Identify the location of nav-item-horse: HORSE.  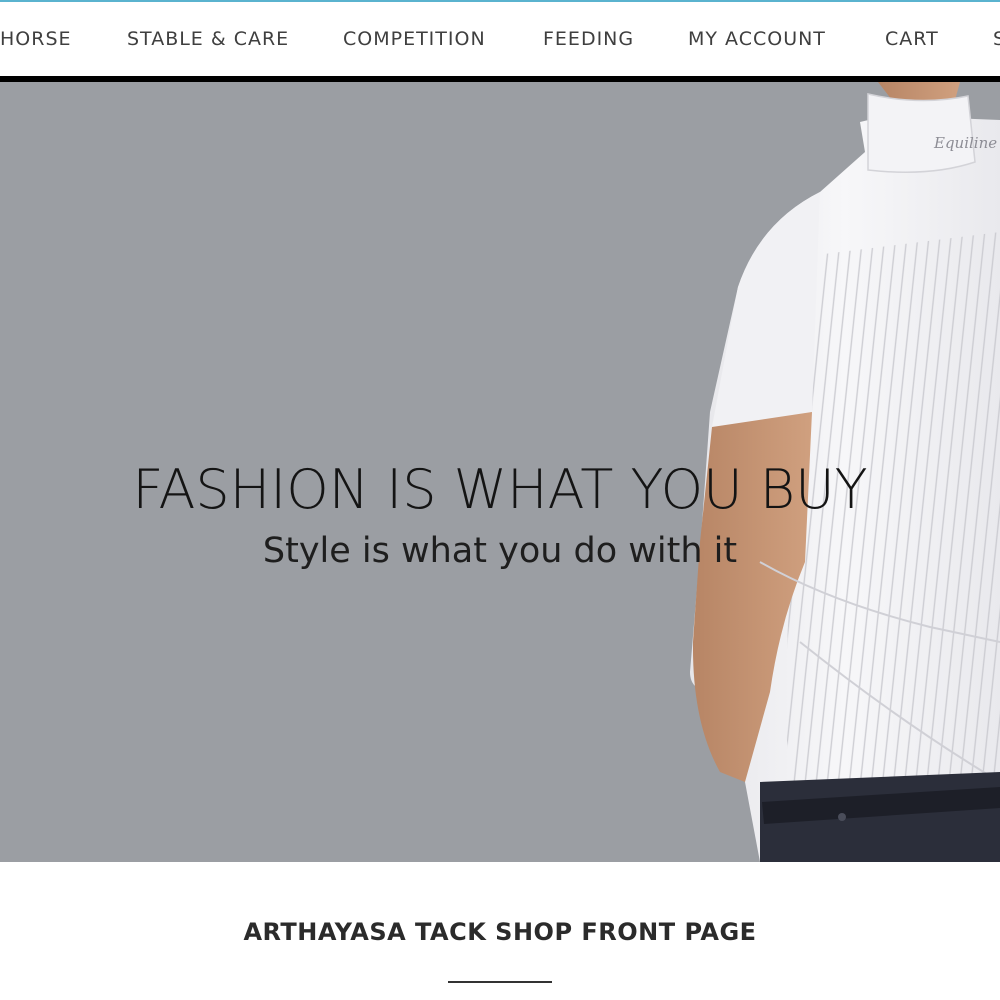
(36, 39).